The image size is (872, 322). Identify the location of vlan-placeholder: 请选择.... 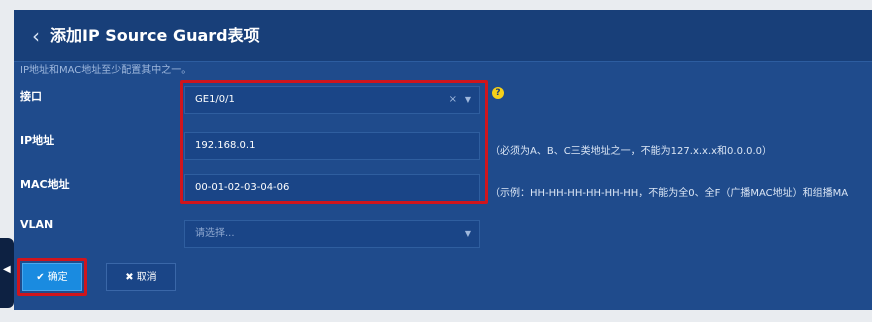
(215, 233).